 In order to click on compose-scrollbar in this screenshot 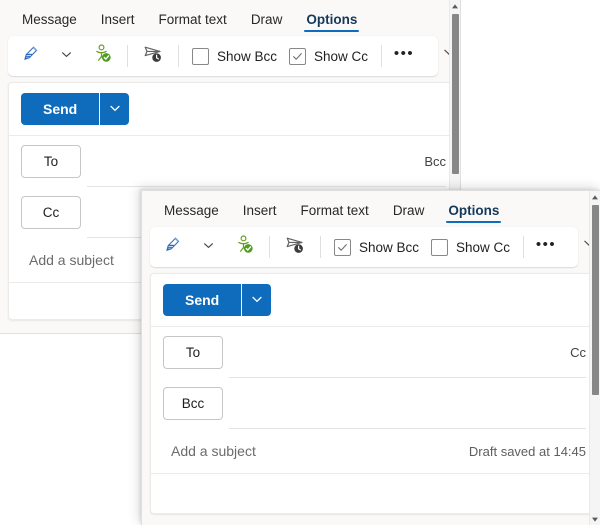, I will do `click(594, 358)`.